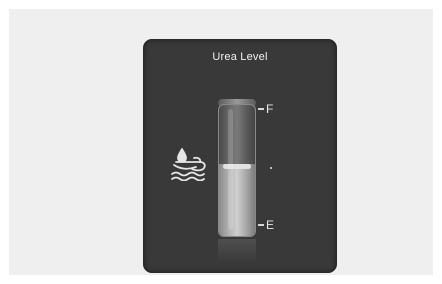 This screenshot has height=284, width=442. I want to click on full-tick, so click(261, 109).